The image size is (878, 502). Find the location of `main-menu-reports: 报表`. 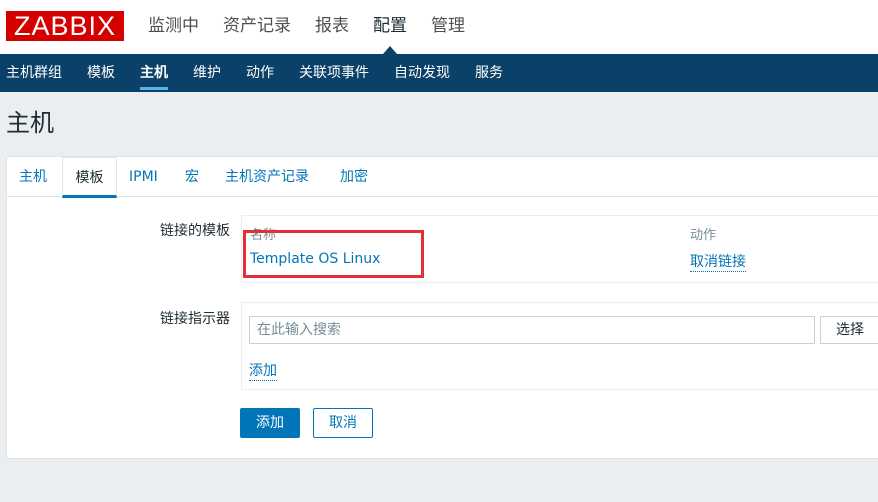

main-menu-reports: 报表 is located at coordinates (332, 27).